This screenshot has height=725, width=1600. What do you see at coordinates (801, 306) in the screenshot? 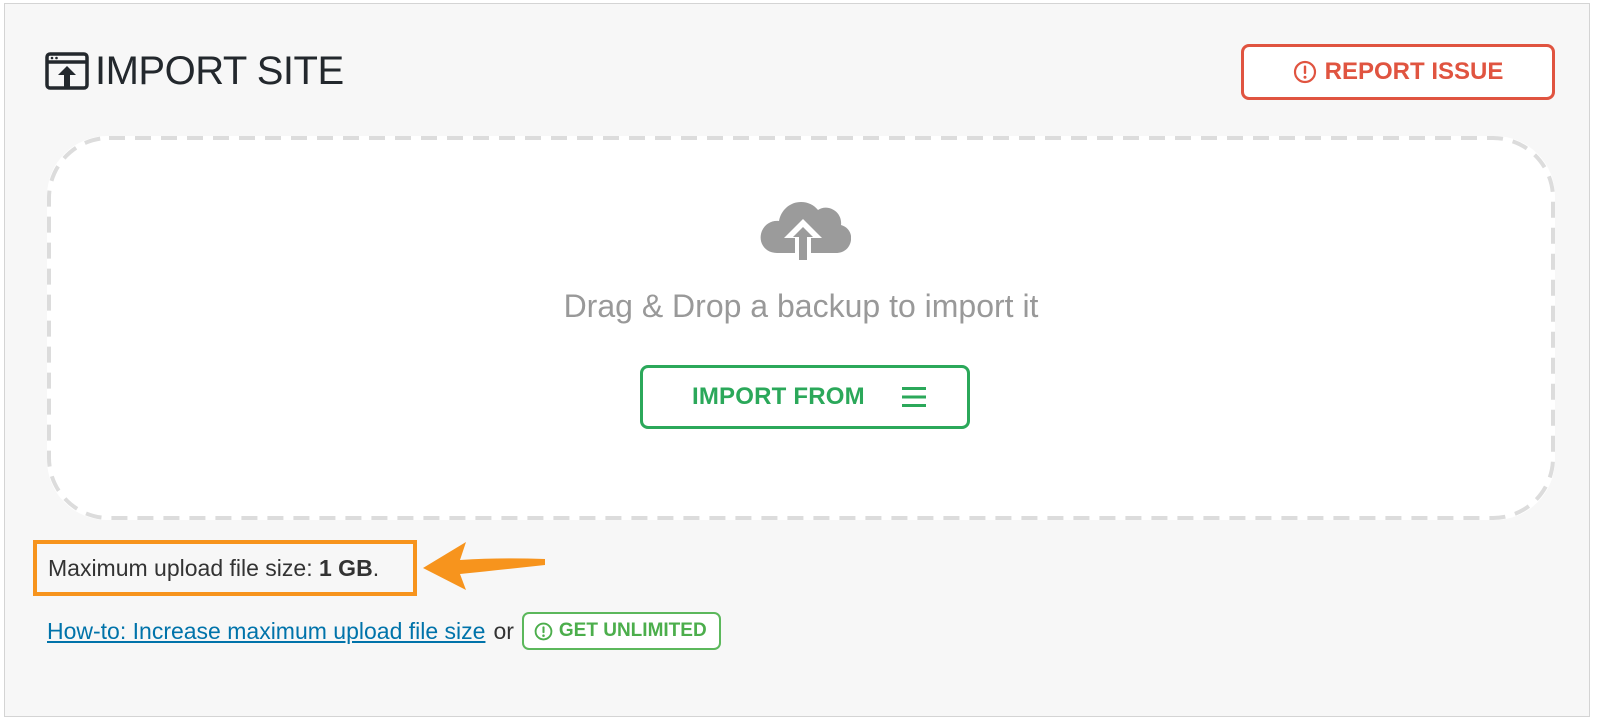
I see `drop-instructions: Drag & Drop a backup to import it` at bounding box center [801, 306].